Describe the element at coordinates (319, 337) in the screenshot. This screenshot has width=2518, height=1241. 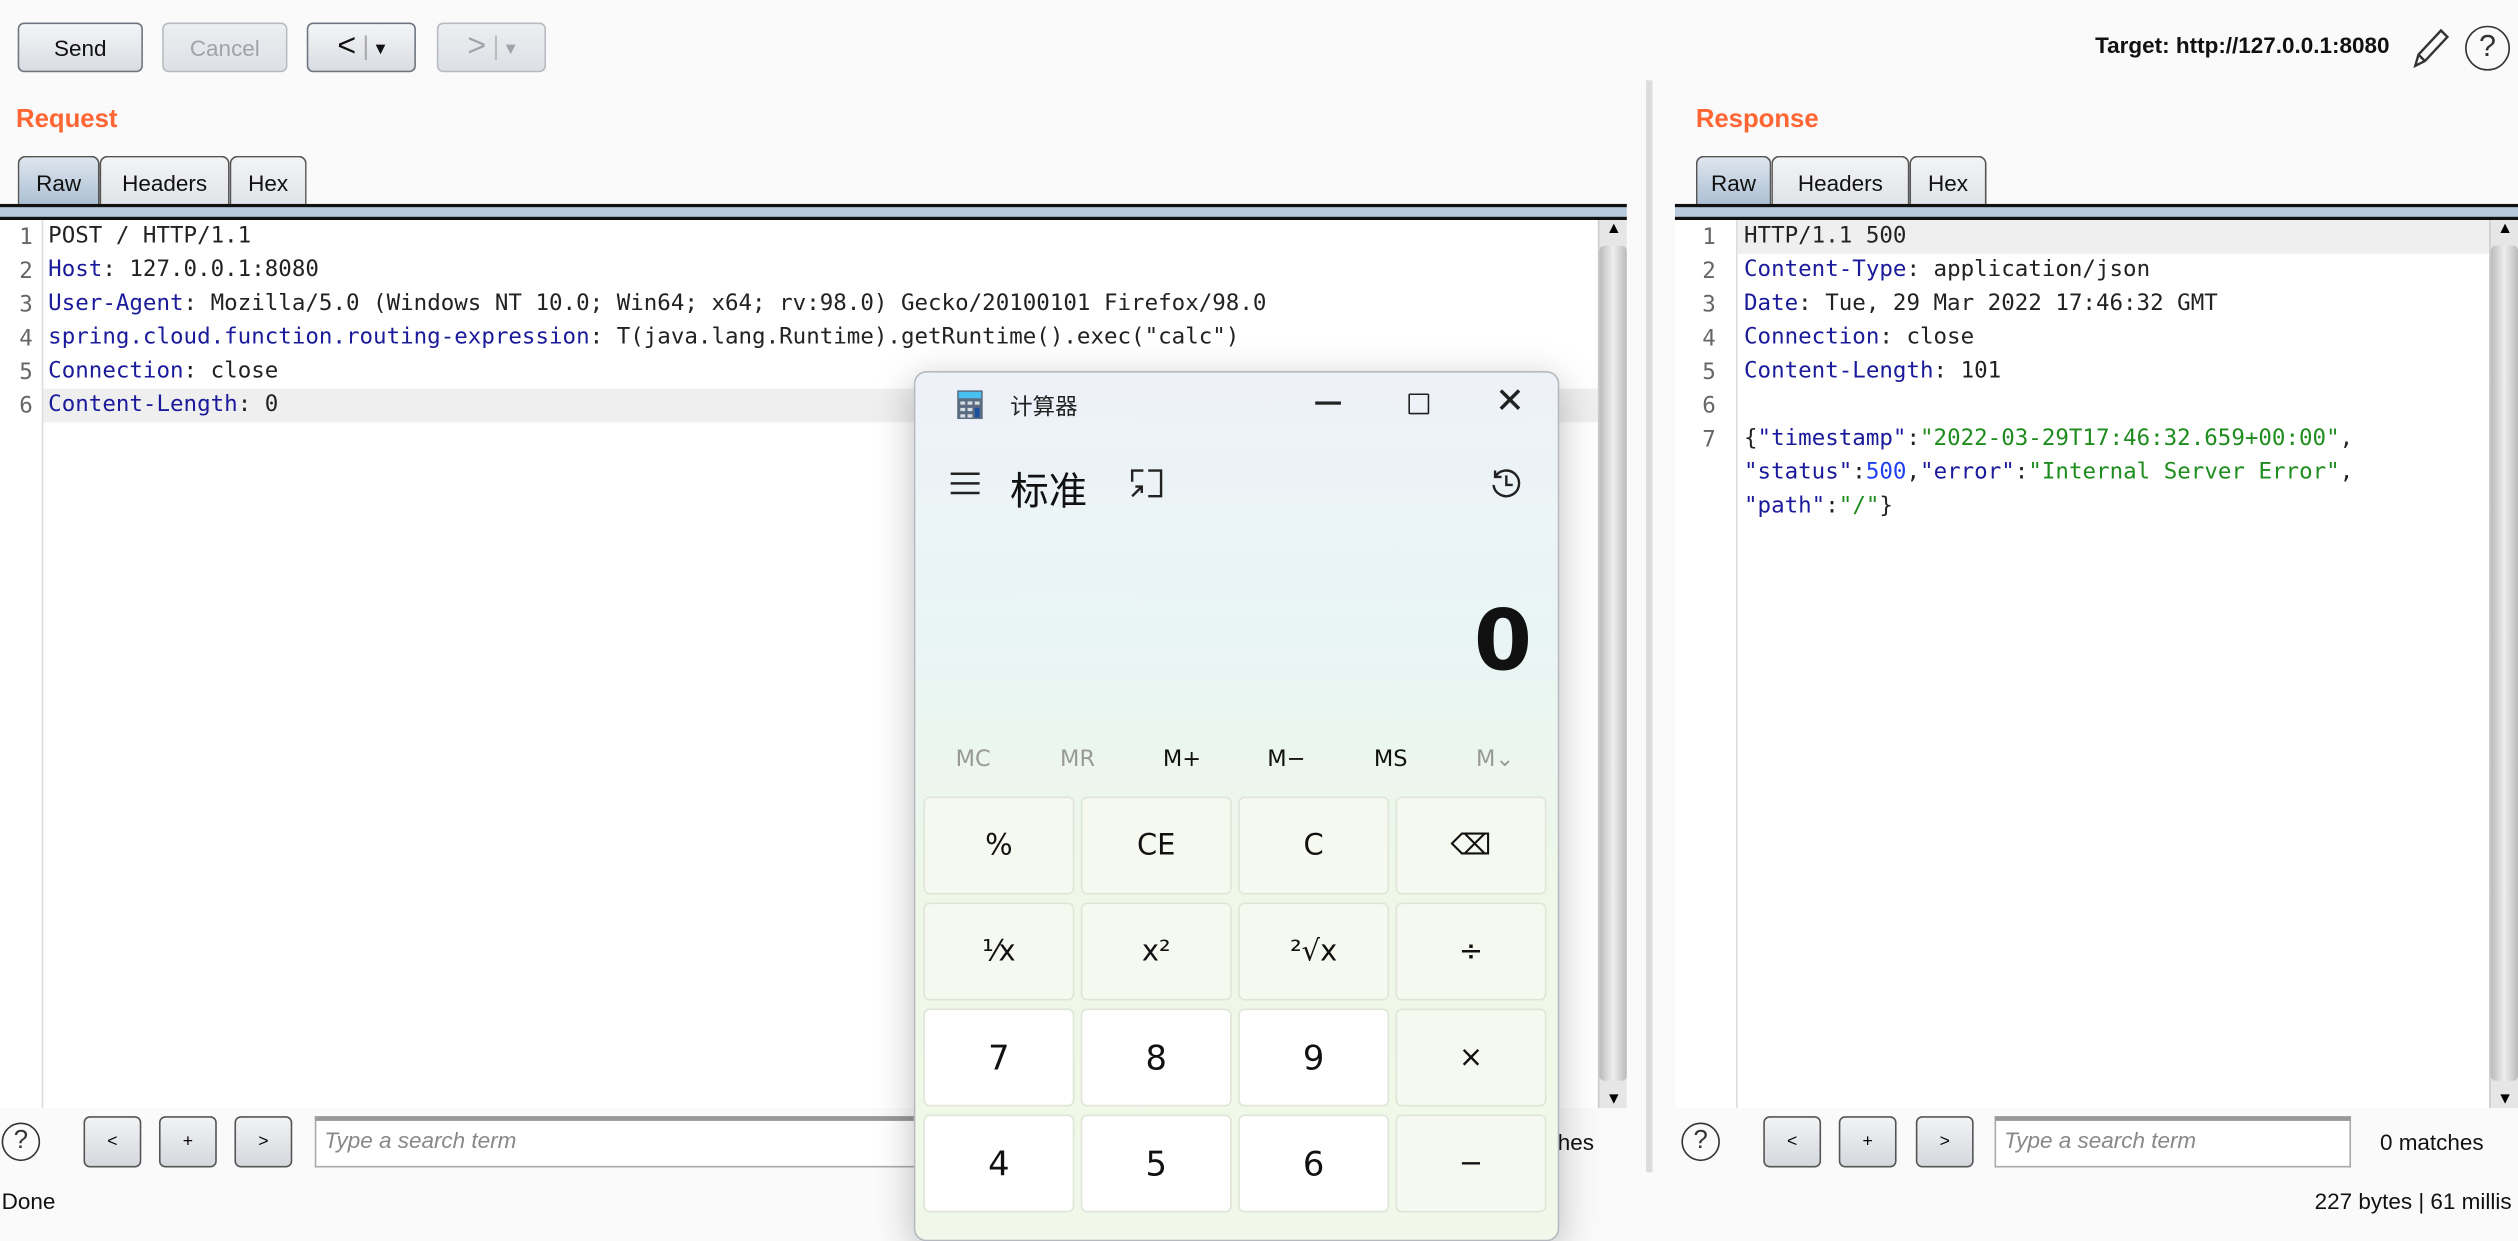
I see `line-key: spring.cloud.function.routing-expression` at that location.